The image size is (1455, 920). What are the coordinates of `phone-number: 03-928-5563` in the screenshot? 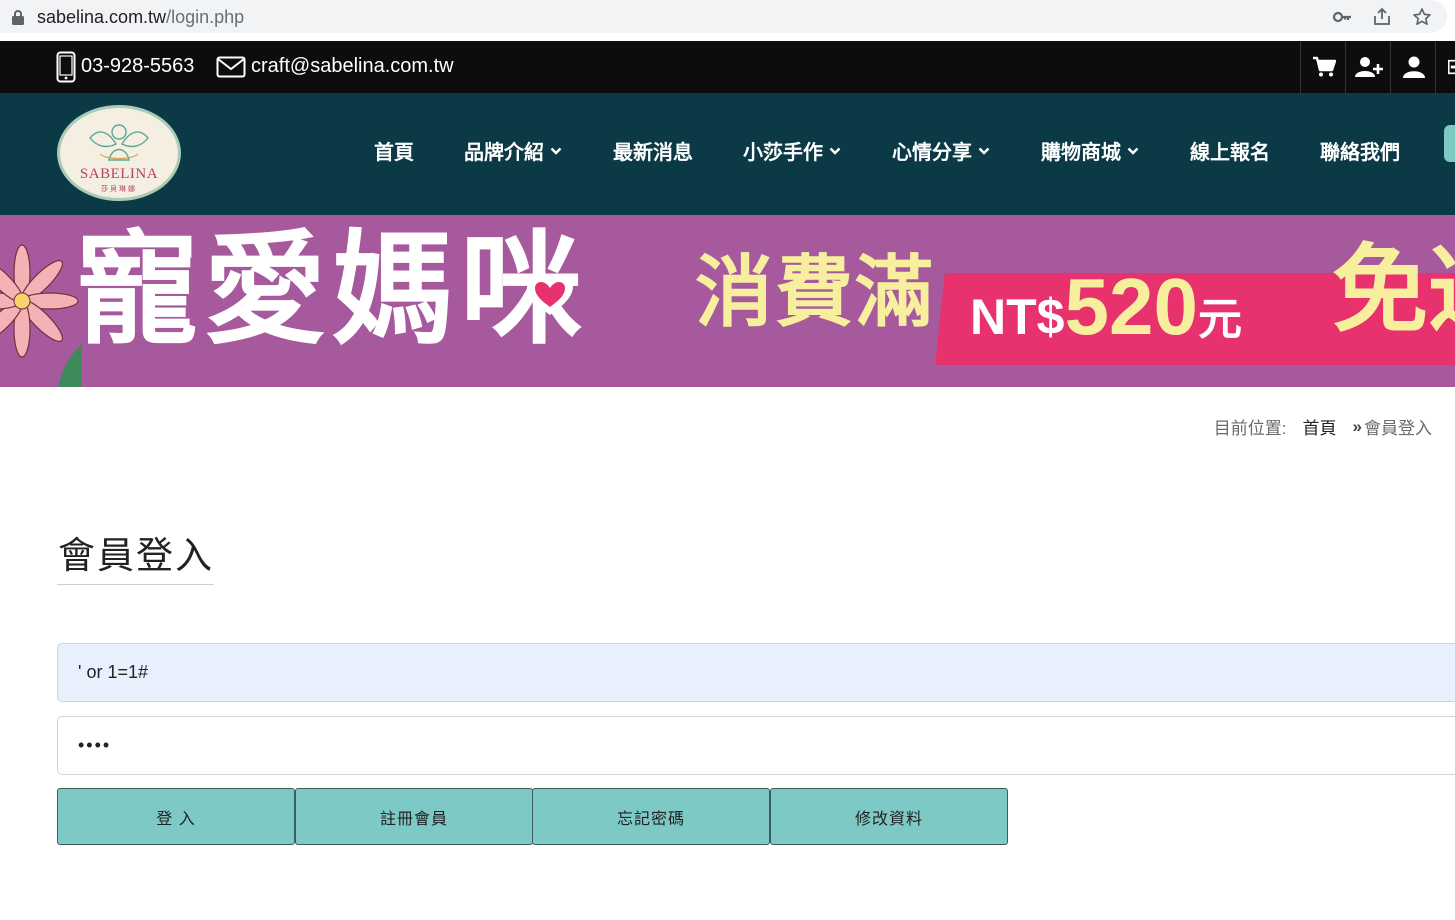 It's located at (137, 66).